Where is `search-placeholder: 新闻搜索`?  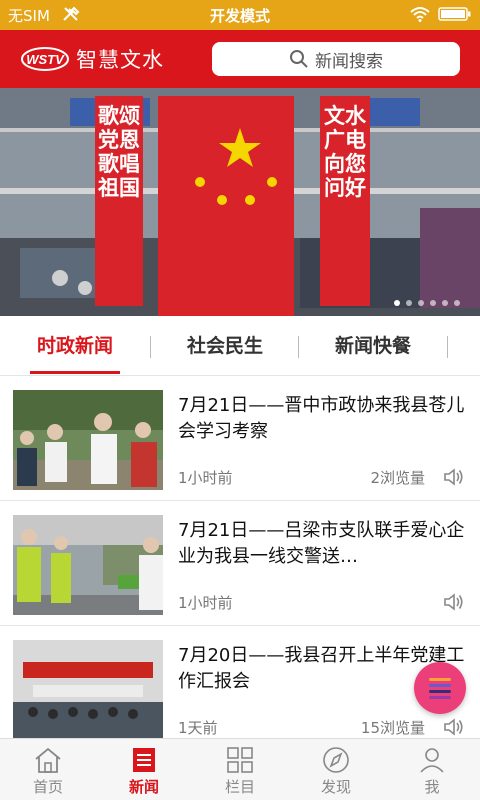 search-placeholder: 新闻搜索 is located at coordinates (349, 61).